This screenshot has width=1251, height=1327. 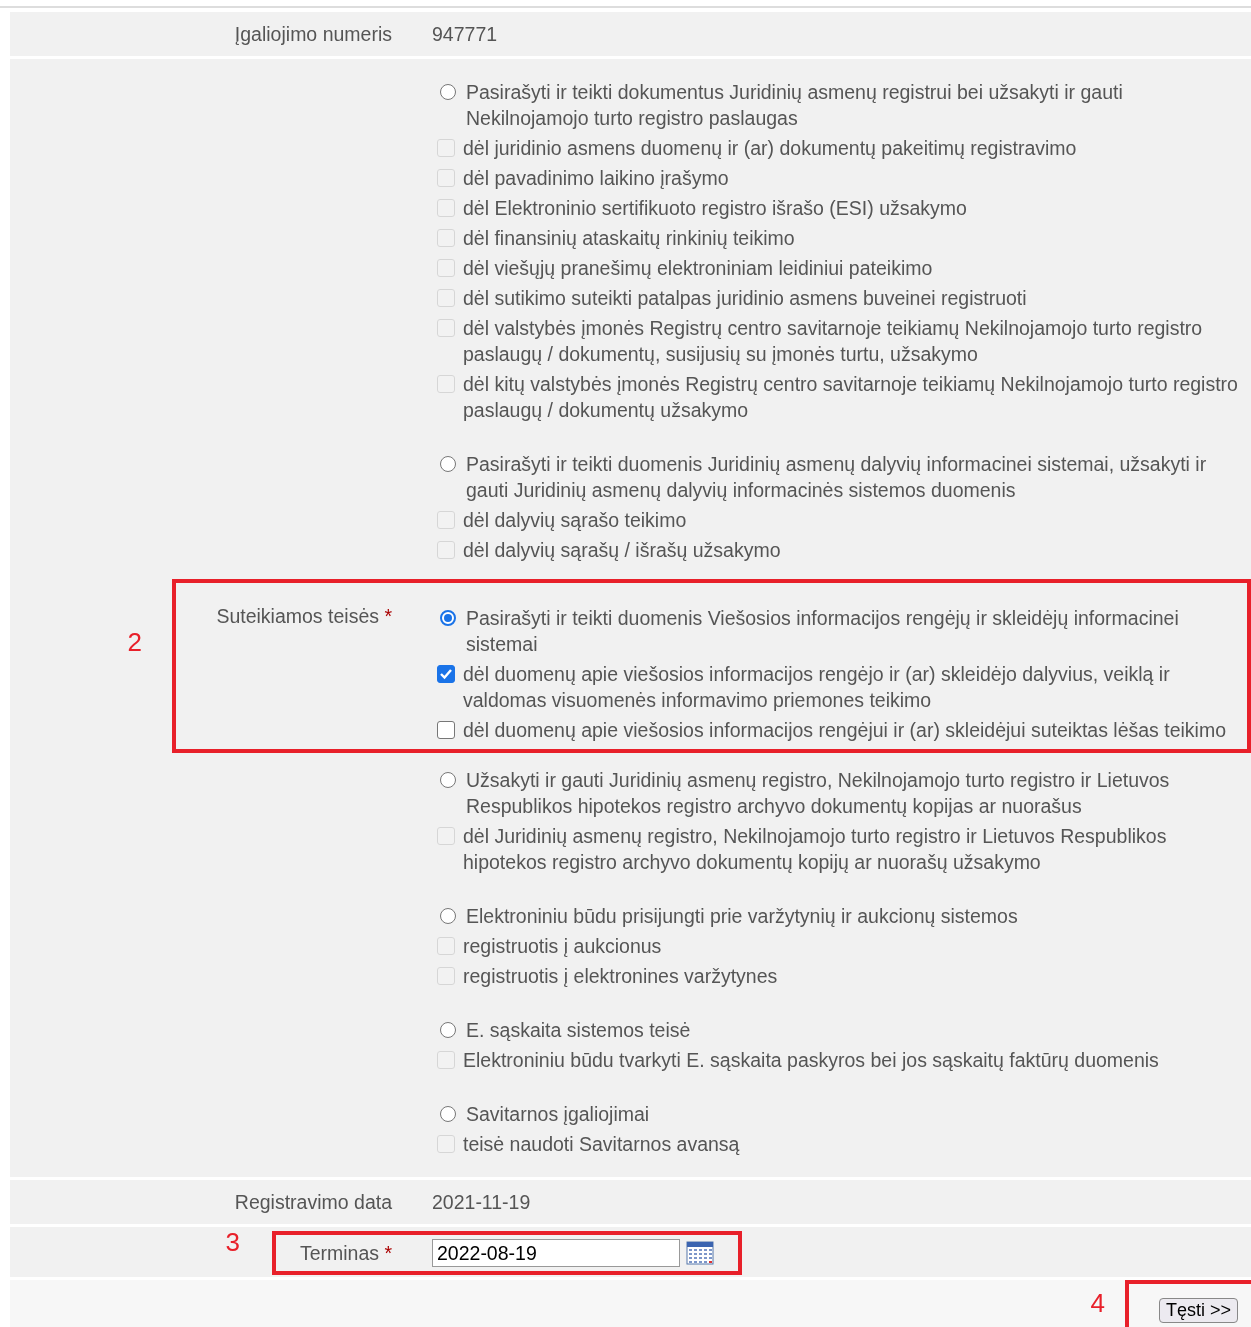 I want to click on continue-button: Tęsti >>, so click(x=1199, y=1310).